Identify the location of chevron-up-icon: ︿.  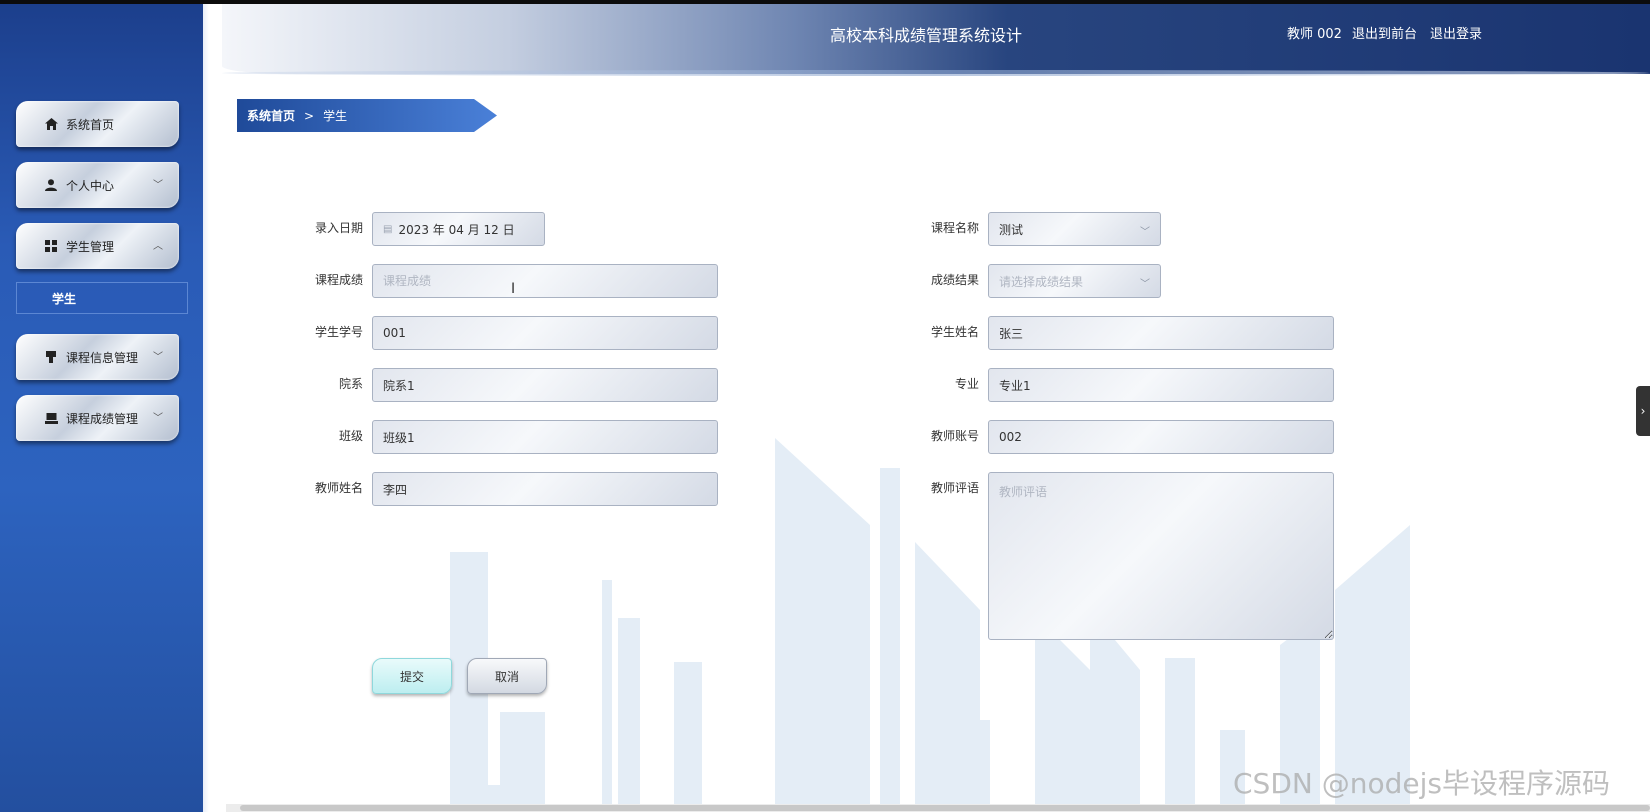
(158, 246).